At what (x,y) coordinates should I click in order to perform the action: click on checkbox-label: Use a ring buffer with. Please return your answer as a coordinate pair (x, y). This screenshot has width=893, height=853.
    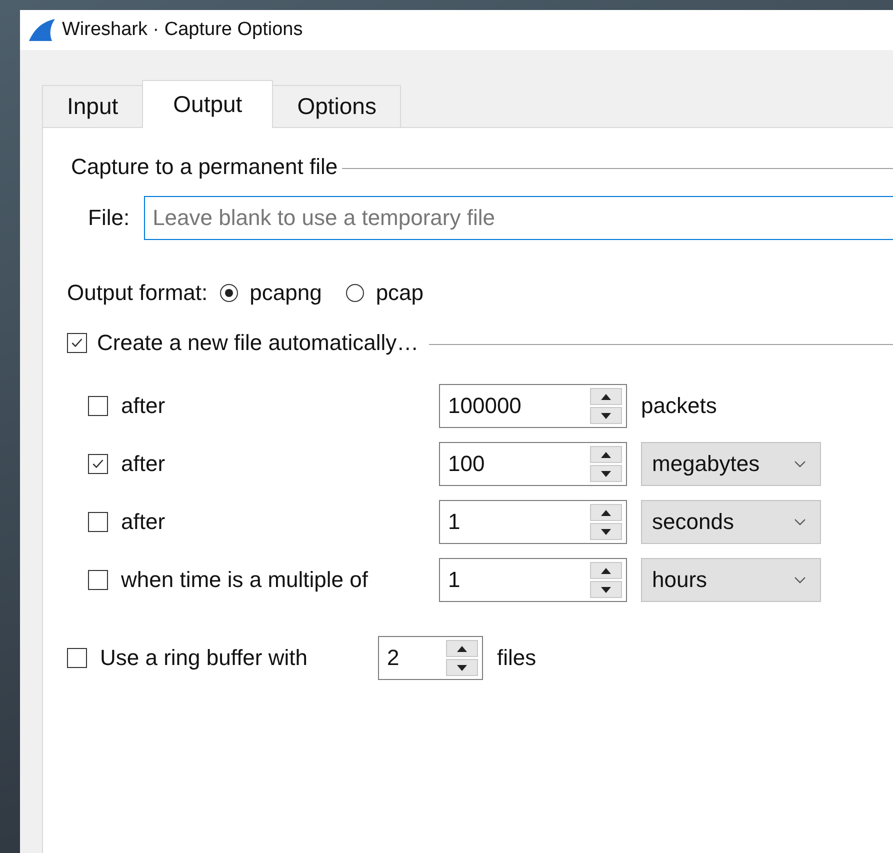
    Looking at the image, I should click on (204, 658).